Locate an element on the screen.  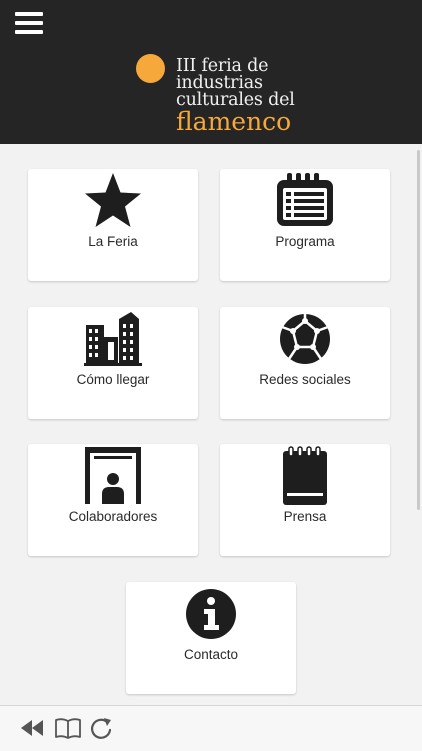
menu-card-label: Redes sociales is located at coordinates (305, 379).